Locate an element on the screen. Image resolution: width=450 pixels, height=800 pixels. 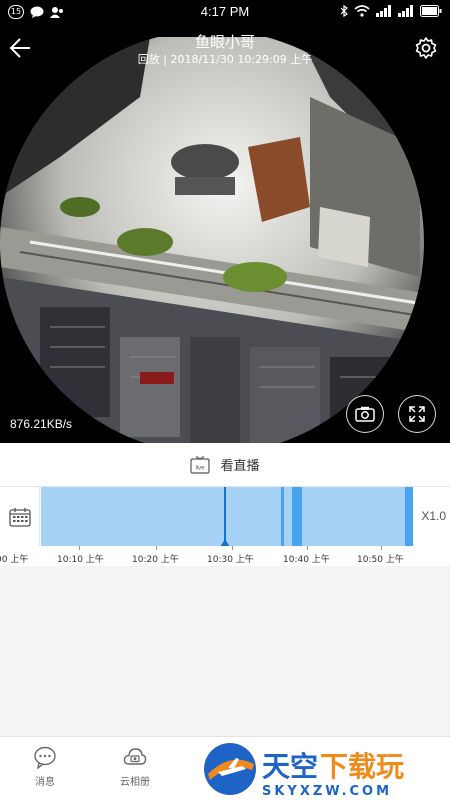
playback-speed: X1.0 is located at coordinates (433, 516).